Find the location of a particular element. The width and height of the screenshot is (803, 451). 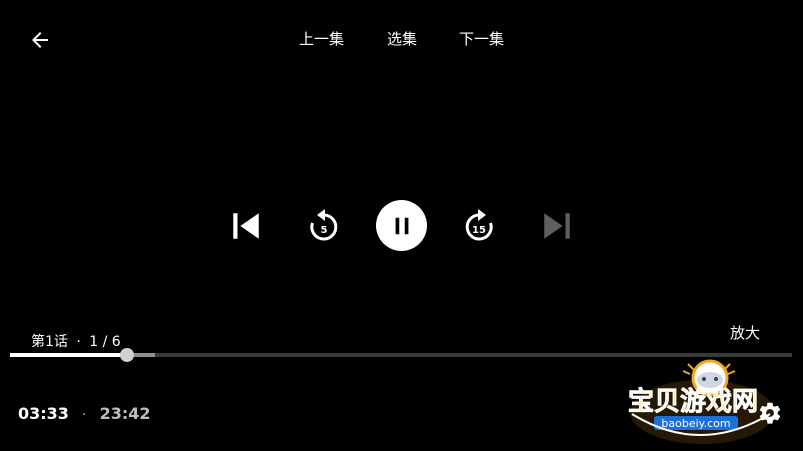

watermark-text: 宝贝游戏网 is located at coordinates (693, 401).